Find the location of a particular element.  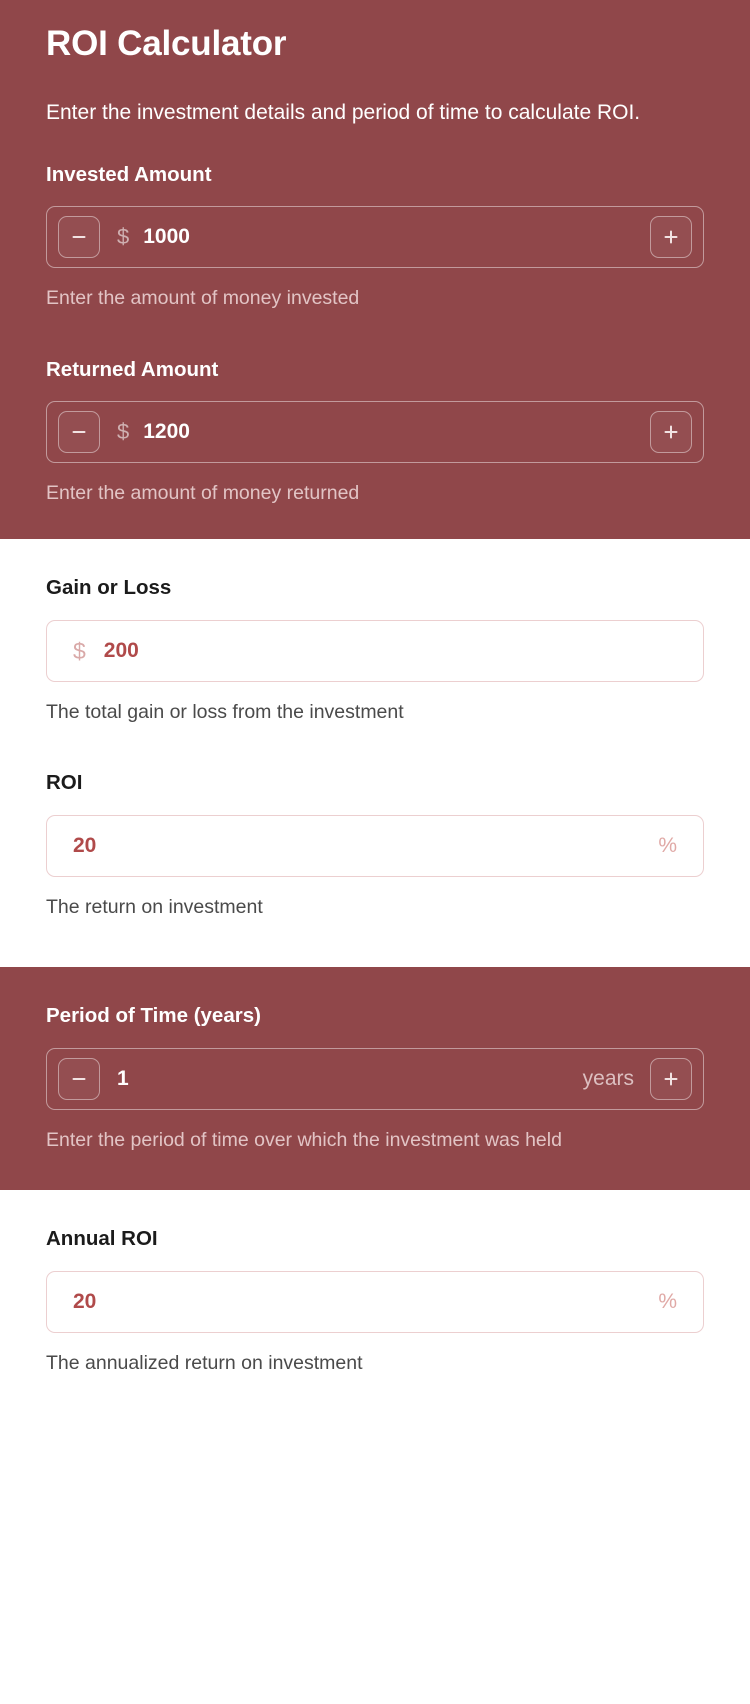

invested-amount-help-text: Enter the amount of money invested is located at coordinates (203, 298).